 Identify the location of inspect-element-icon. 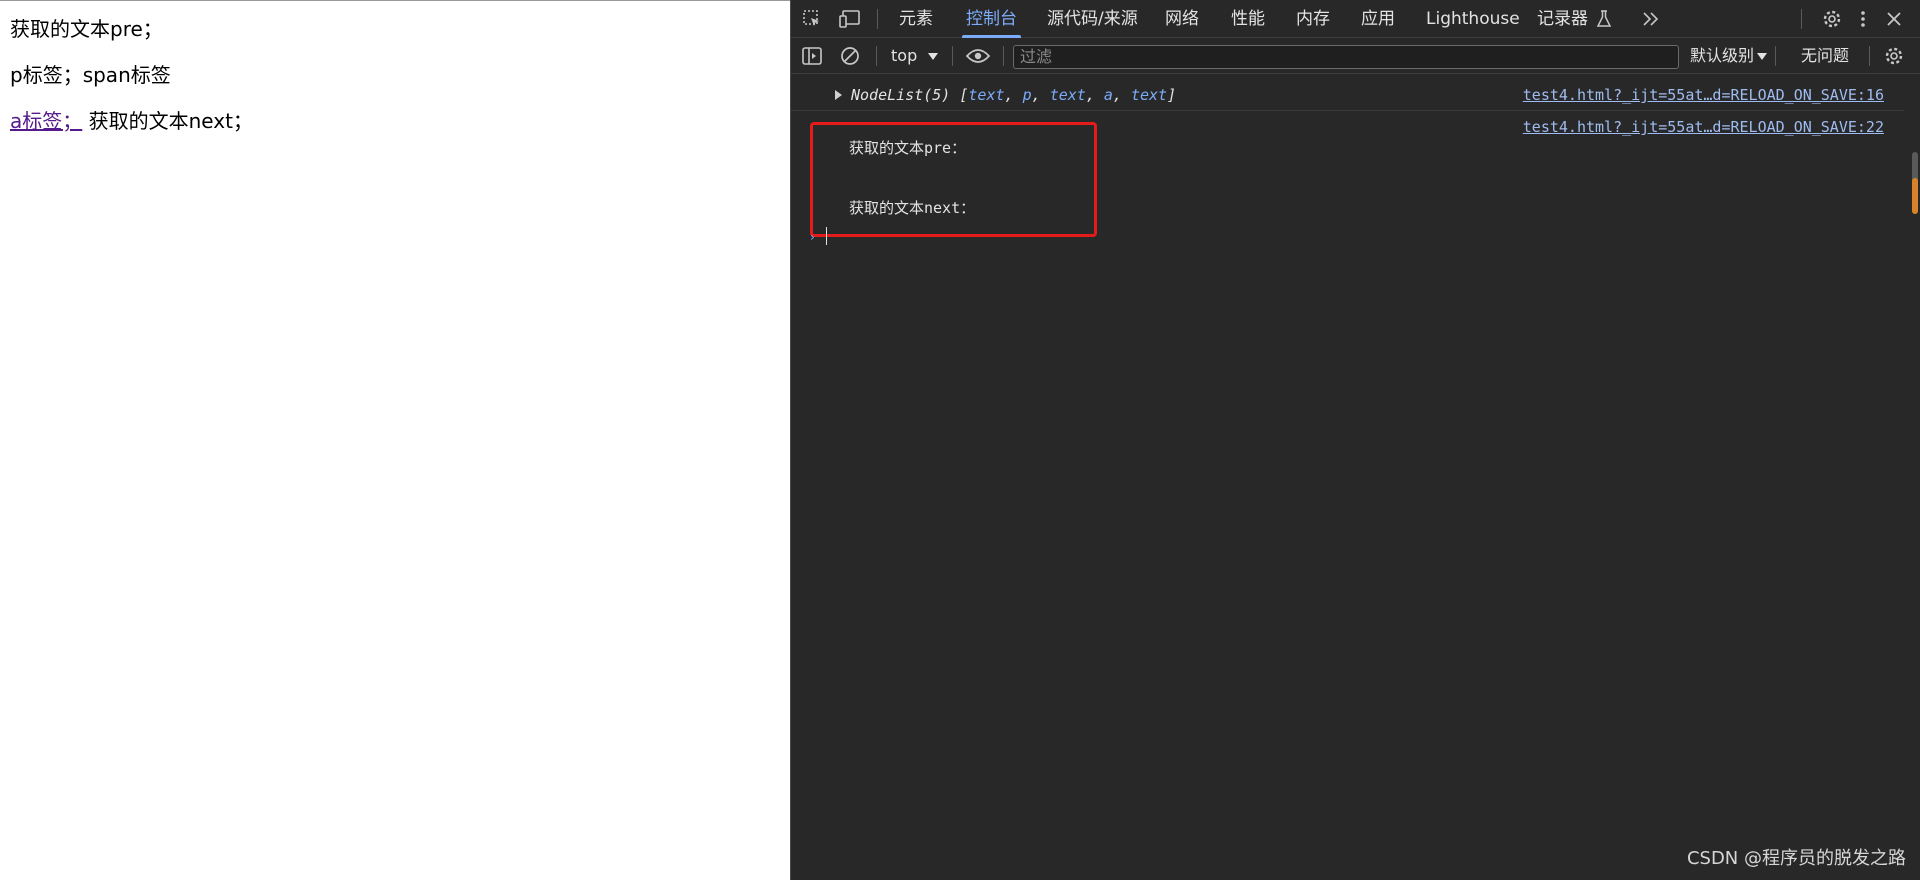
(812, 19).